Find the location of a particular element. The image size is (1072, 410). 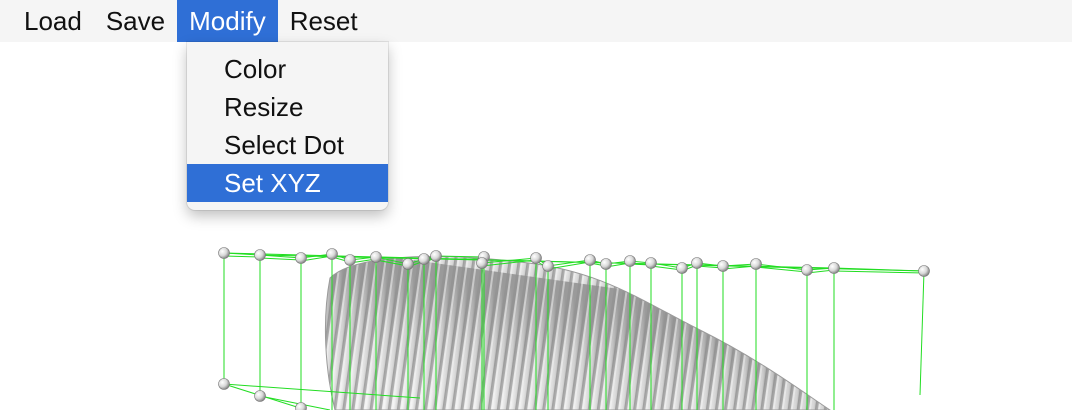

menu-item-set-xyz: Set XYZ is located at coordinates (287, 183).